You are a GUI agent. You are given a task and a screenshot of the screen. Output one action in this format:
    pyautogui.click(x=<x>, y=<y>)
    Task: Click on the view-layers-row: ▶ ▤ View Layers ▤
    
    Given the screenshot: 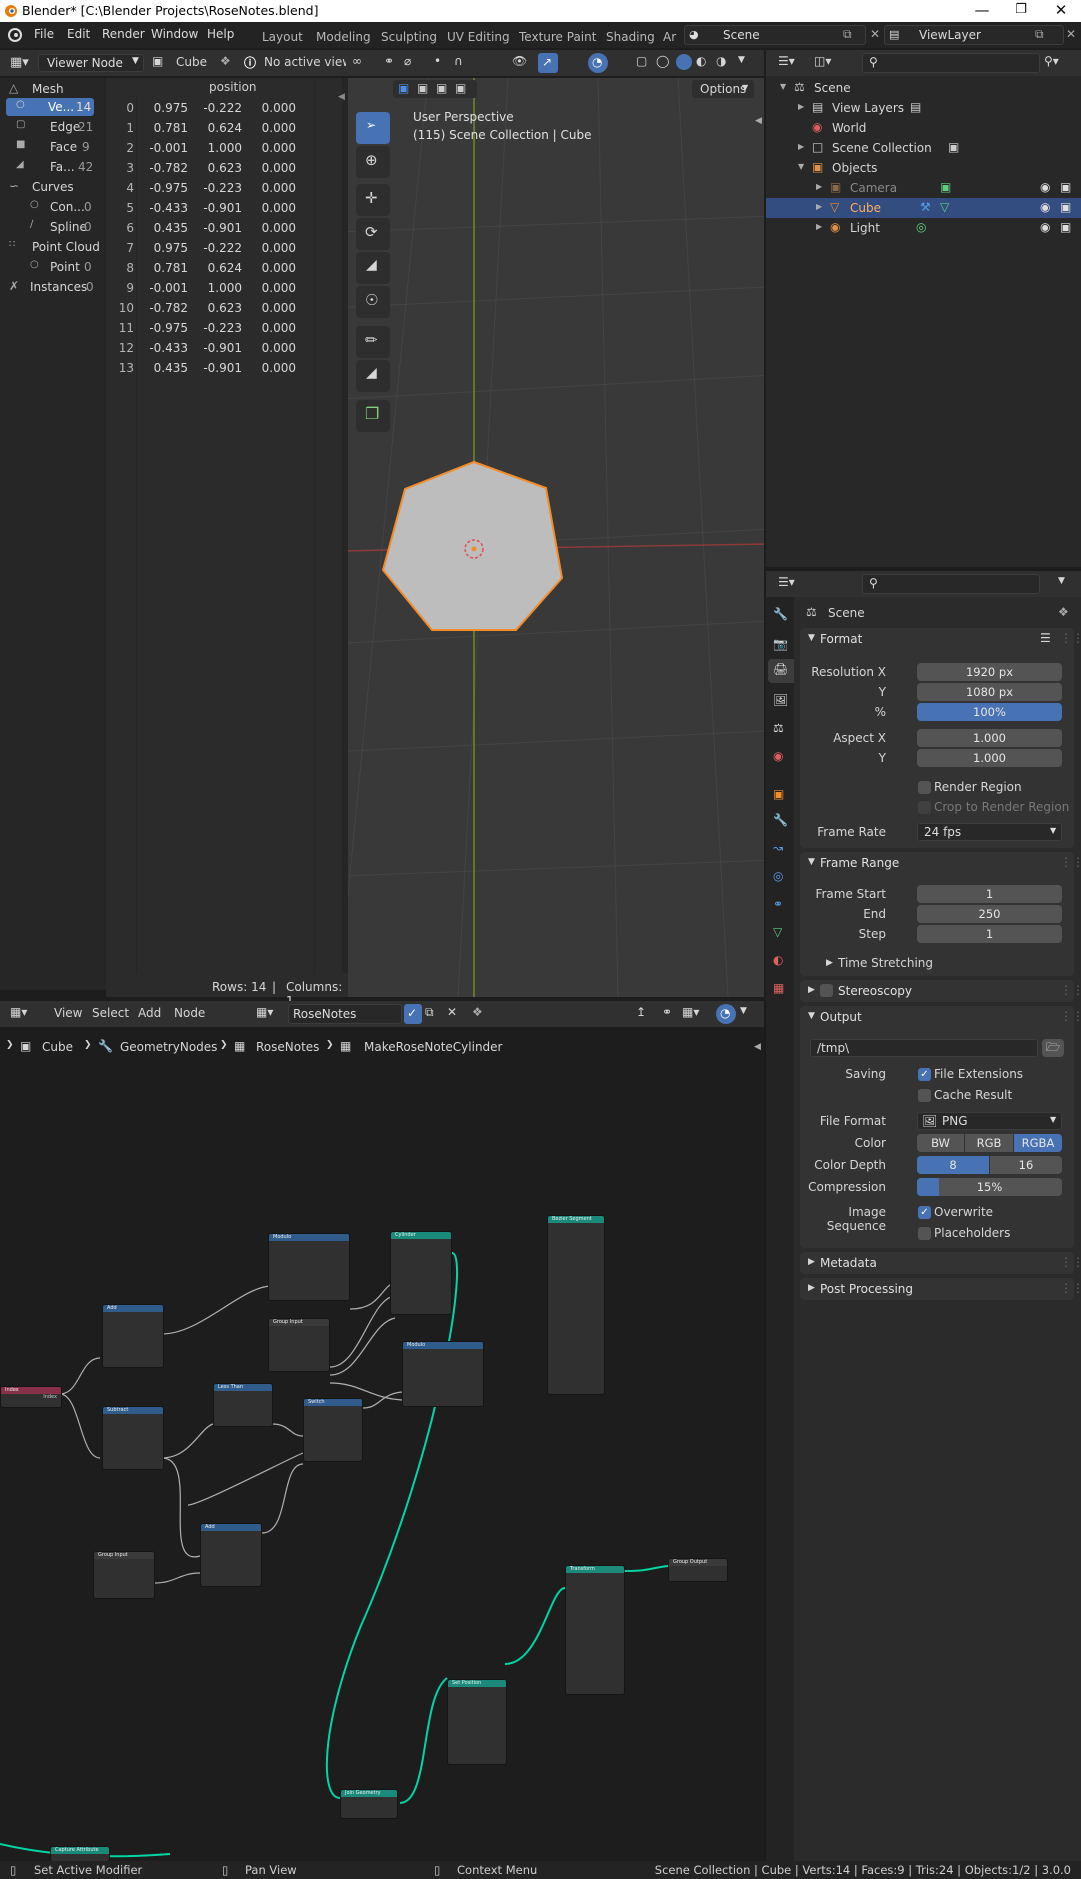 What is the action you would take?
    pyautogui.click(x=923, y=108)
    